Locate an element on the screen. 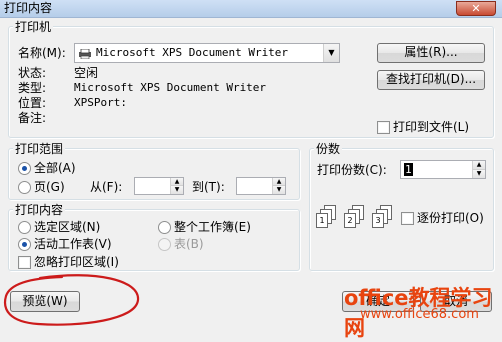 Image resolution: width=502 pixels, height=342 pixels. range-pages-radio is located at coordinates (24, 187).